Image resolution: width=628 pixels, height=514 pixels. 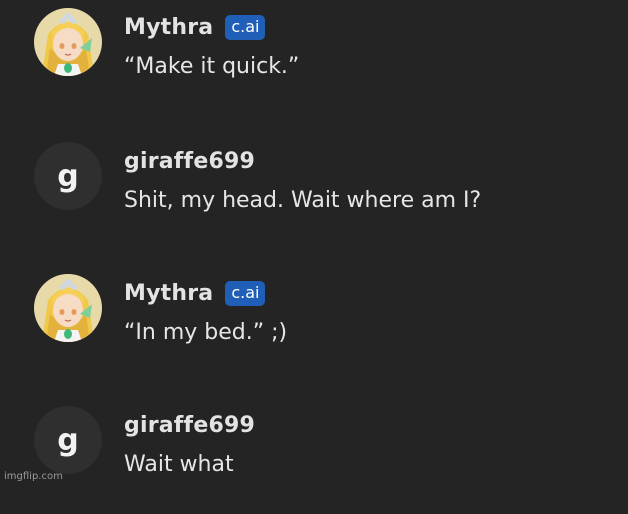 What do you see at coordinates (179, 464) in the screenshot?
I see `message-text: Wait what` at bounding box center [179, 464].